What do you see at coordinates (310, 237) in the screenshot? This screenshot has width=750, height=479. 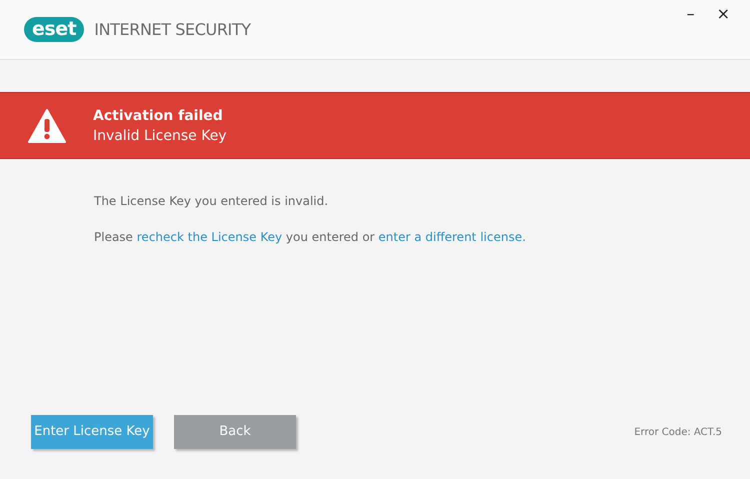 I see `hint-text: Please recheck the License Key you entered or enter a different license.` at bounding box center [310, 237].